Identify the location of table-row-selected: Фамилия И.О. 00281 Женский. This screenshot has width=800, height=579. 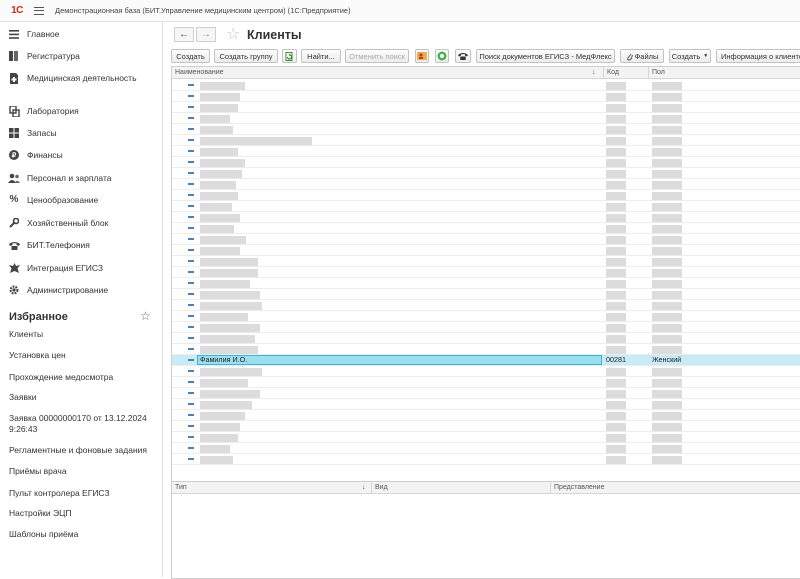
(486, 360).